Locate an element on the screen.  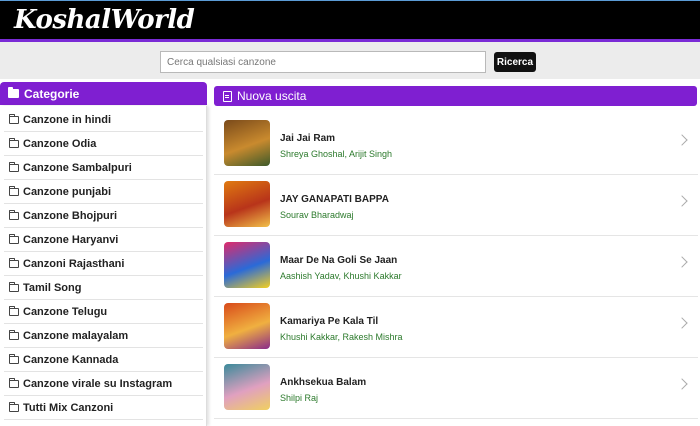
category-label: Canzone Sambalpuri is located at coordinates (77, 167).